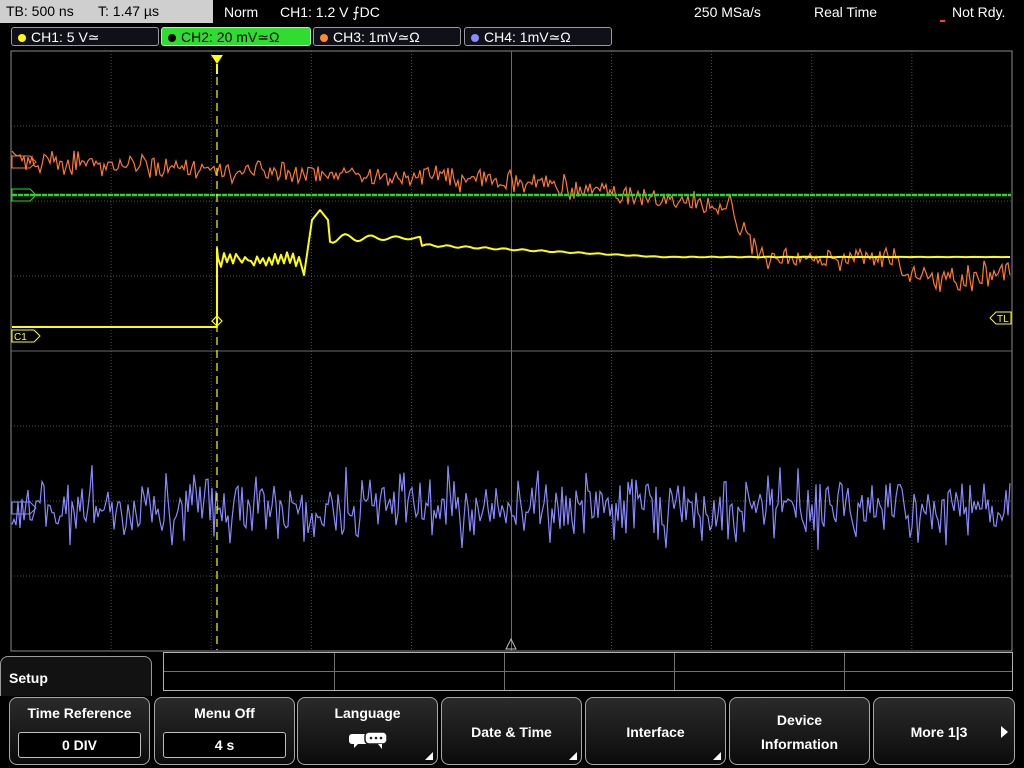  Describe the element at coordinates (939, 732) in the screenshot. I see `more-label: More 1|3` at that location.